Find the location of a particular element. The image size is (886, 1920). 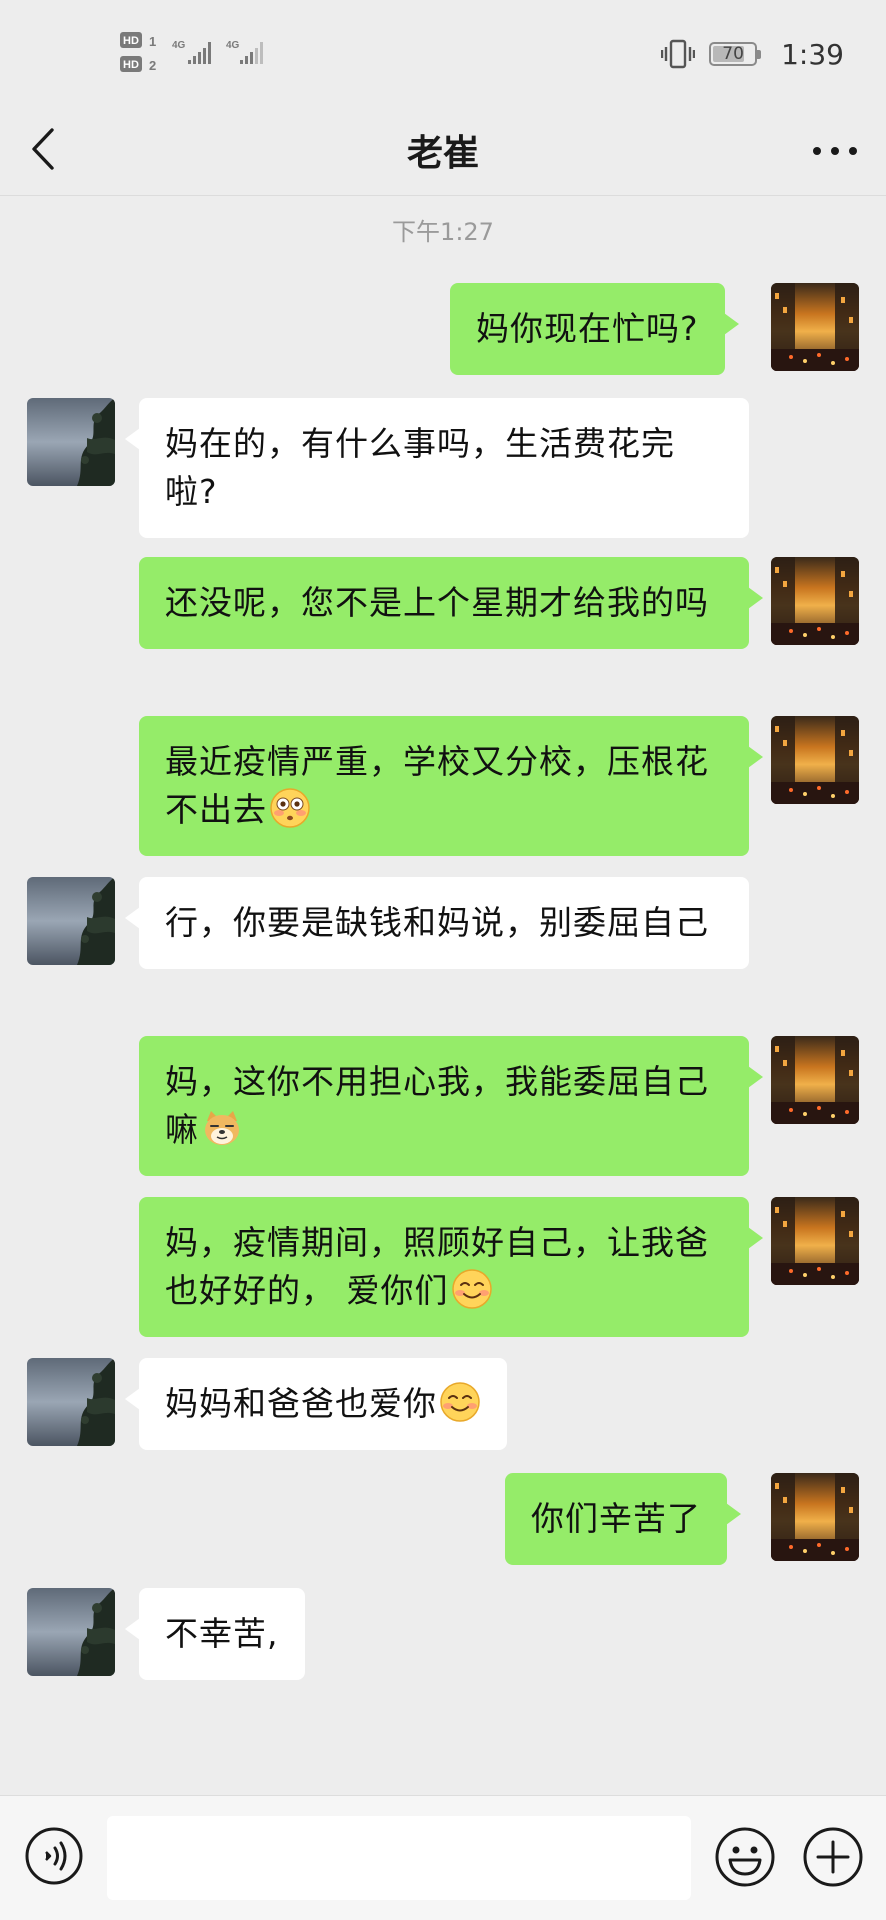

battery-level: 70 is located at coordinates (733, 54).